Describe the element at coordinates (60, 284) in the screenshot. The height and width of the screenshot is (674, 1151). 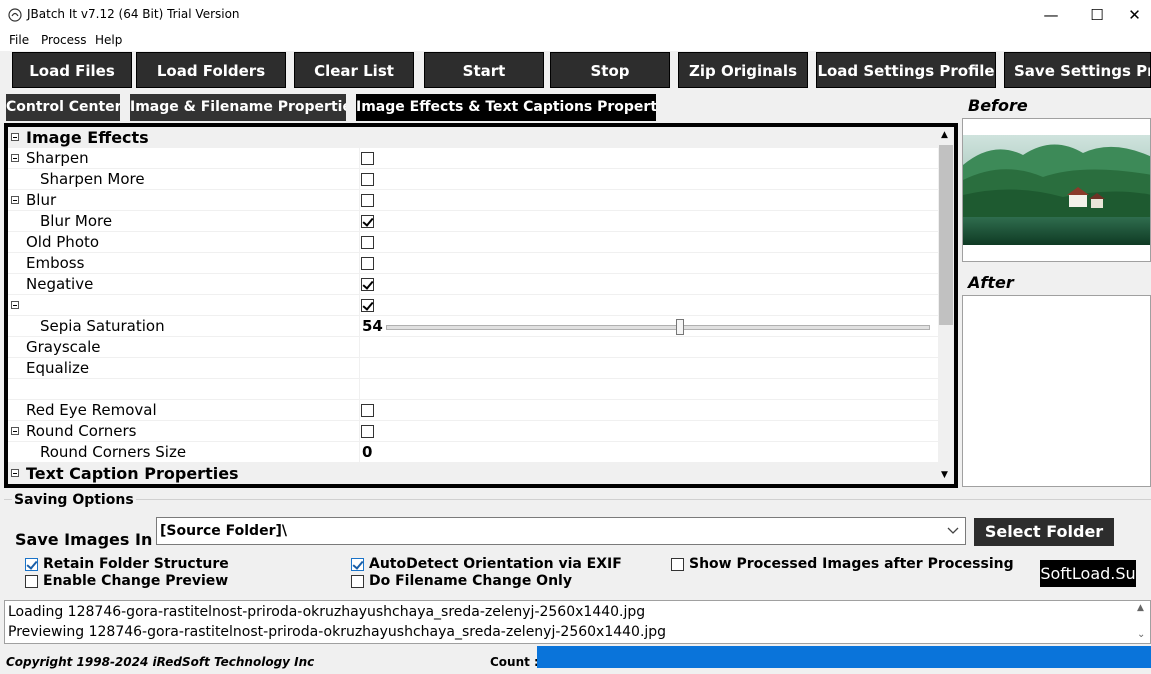
I see `grid-row-label: Negative` at that location.